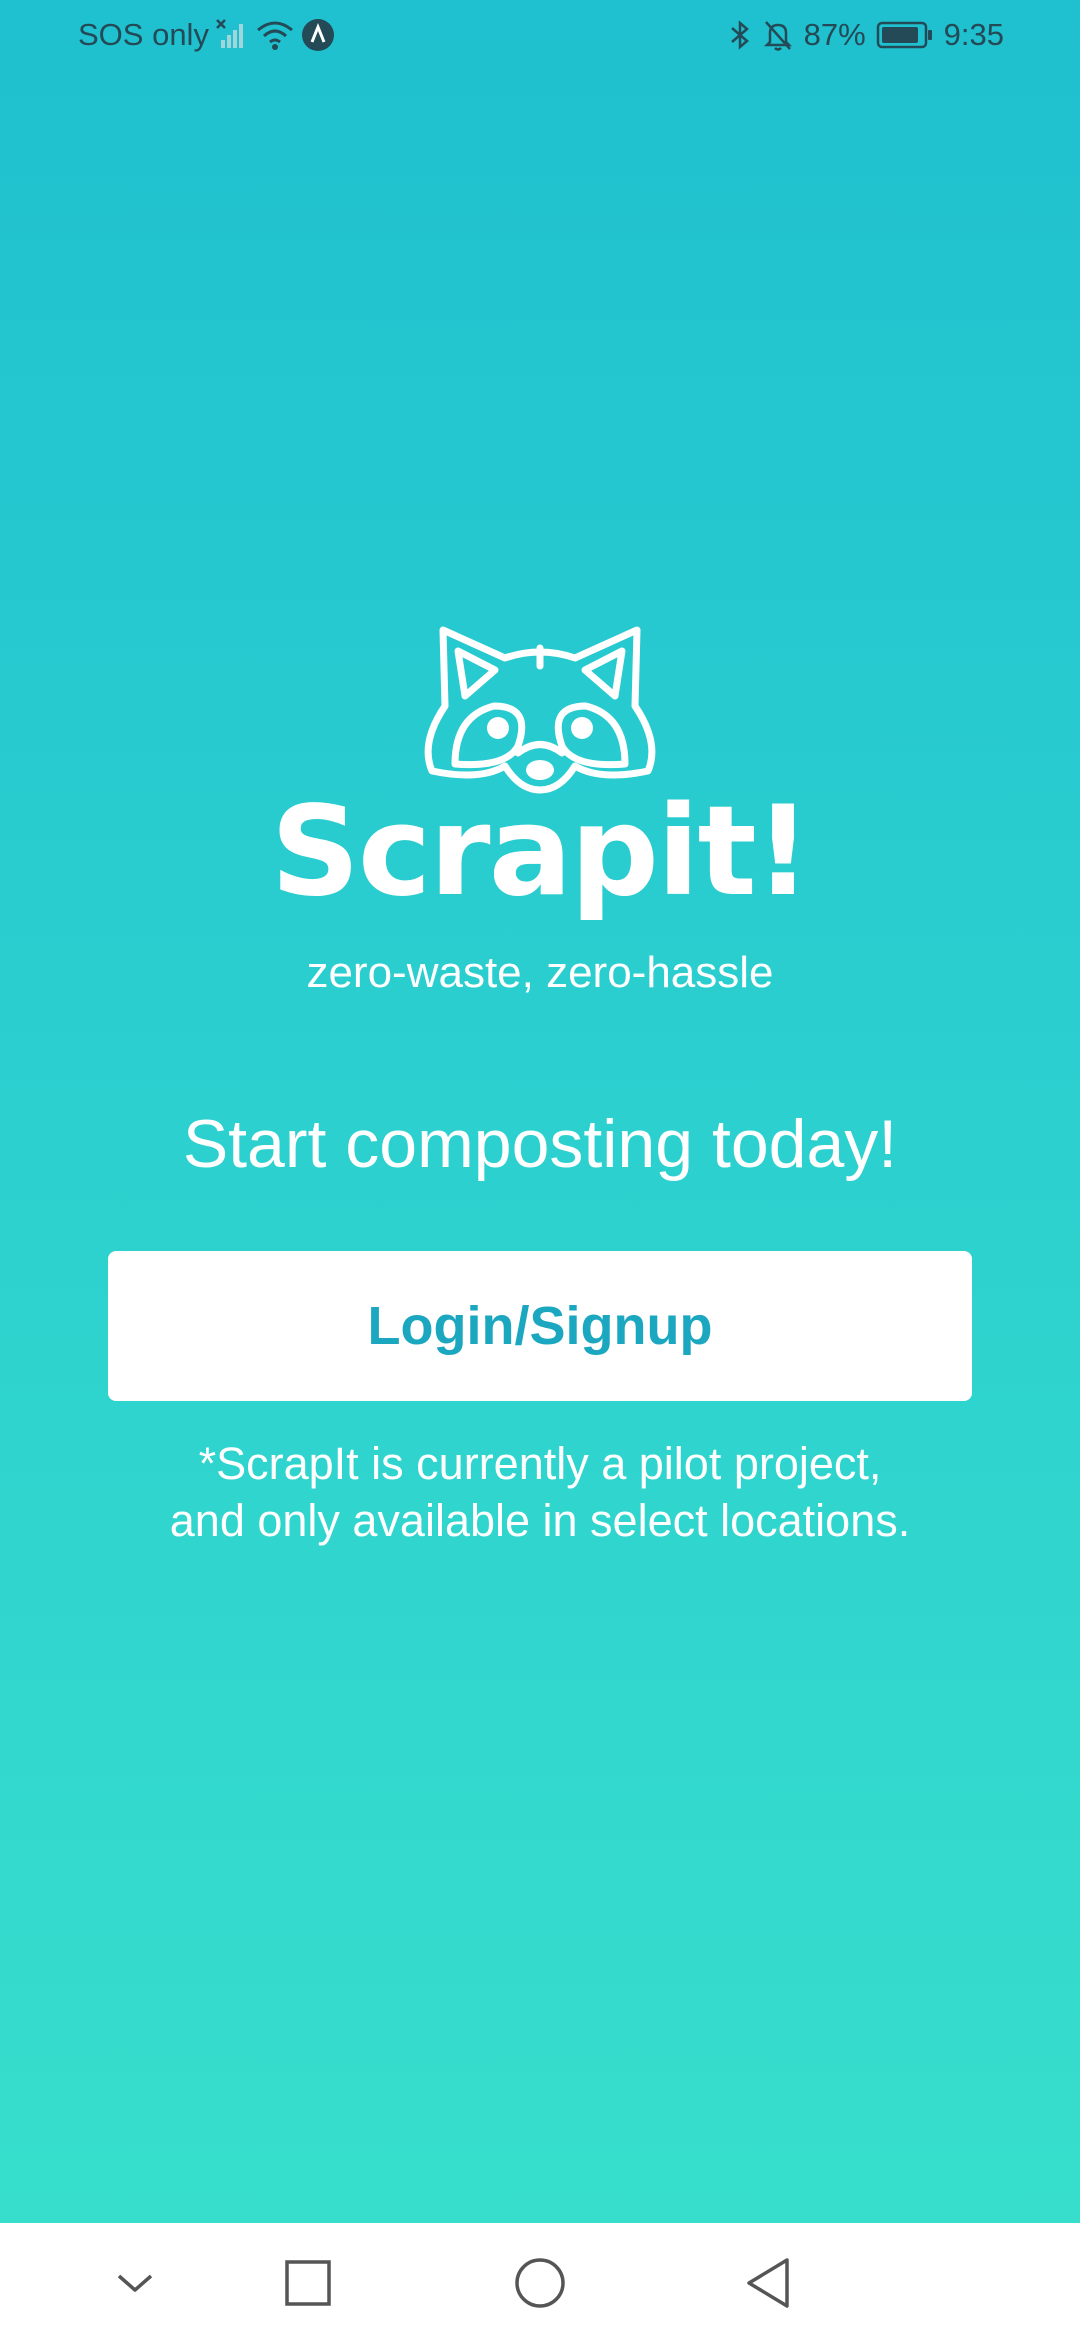 The width and height of the screenshot is (1080, 2340). What do you see at coordinates (540, 1326) in the screenshot?
I see `login-signup-button: Login/Signup` at bounding box center [540, 1326].